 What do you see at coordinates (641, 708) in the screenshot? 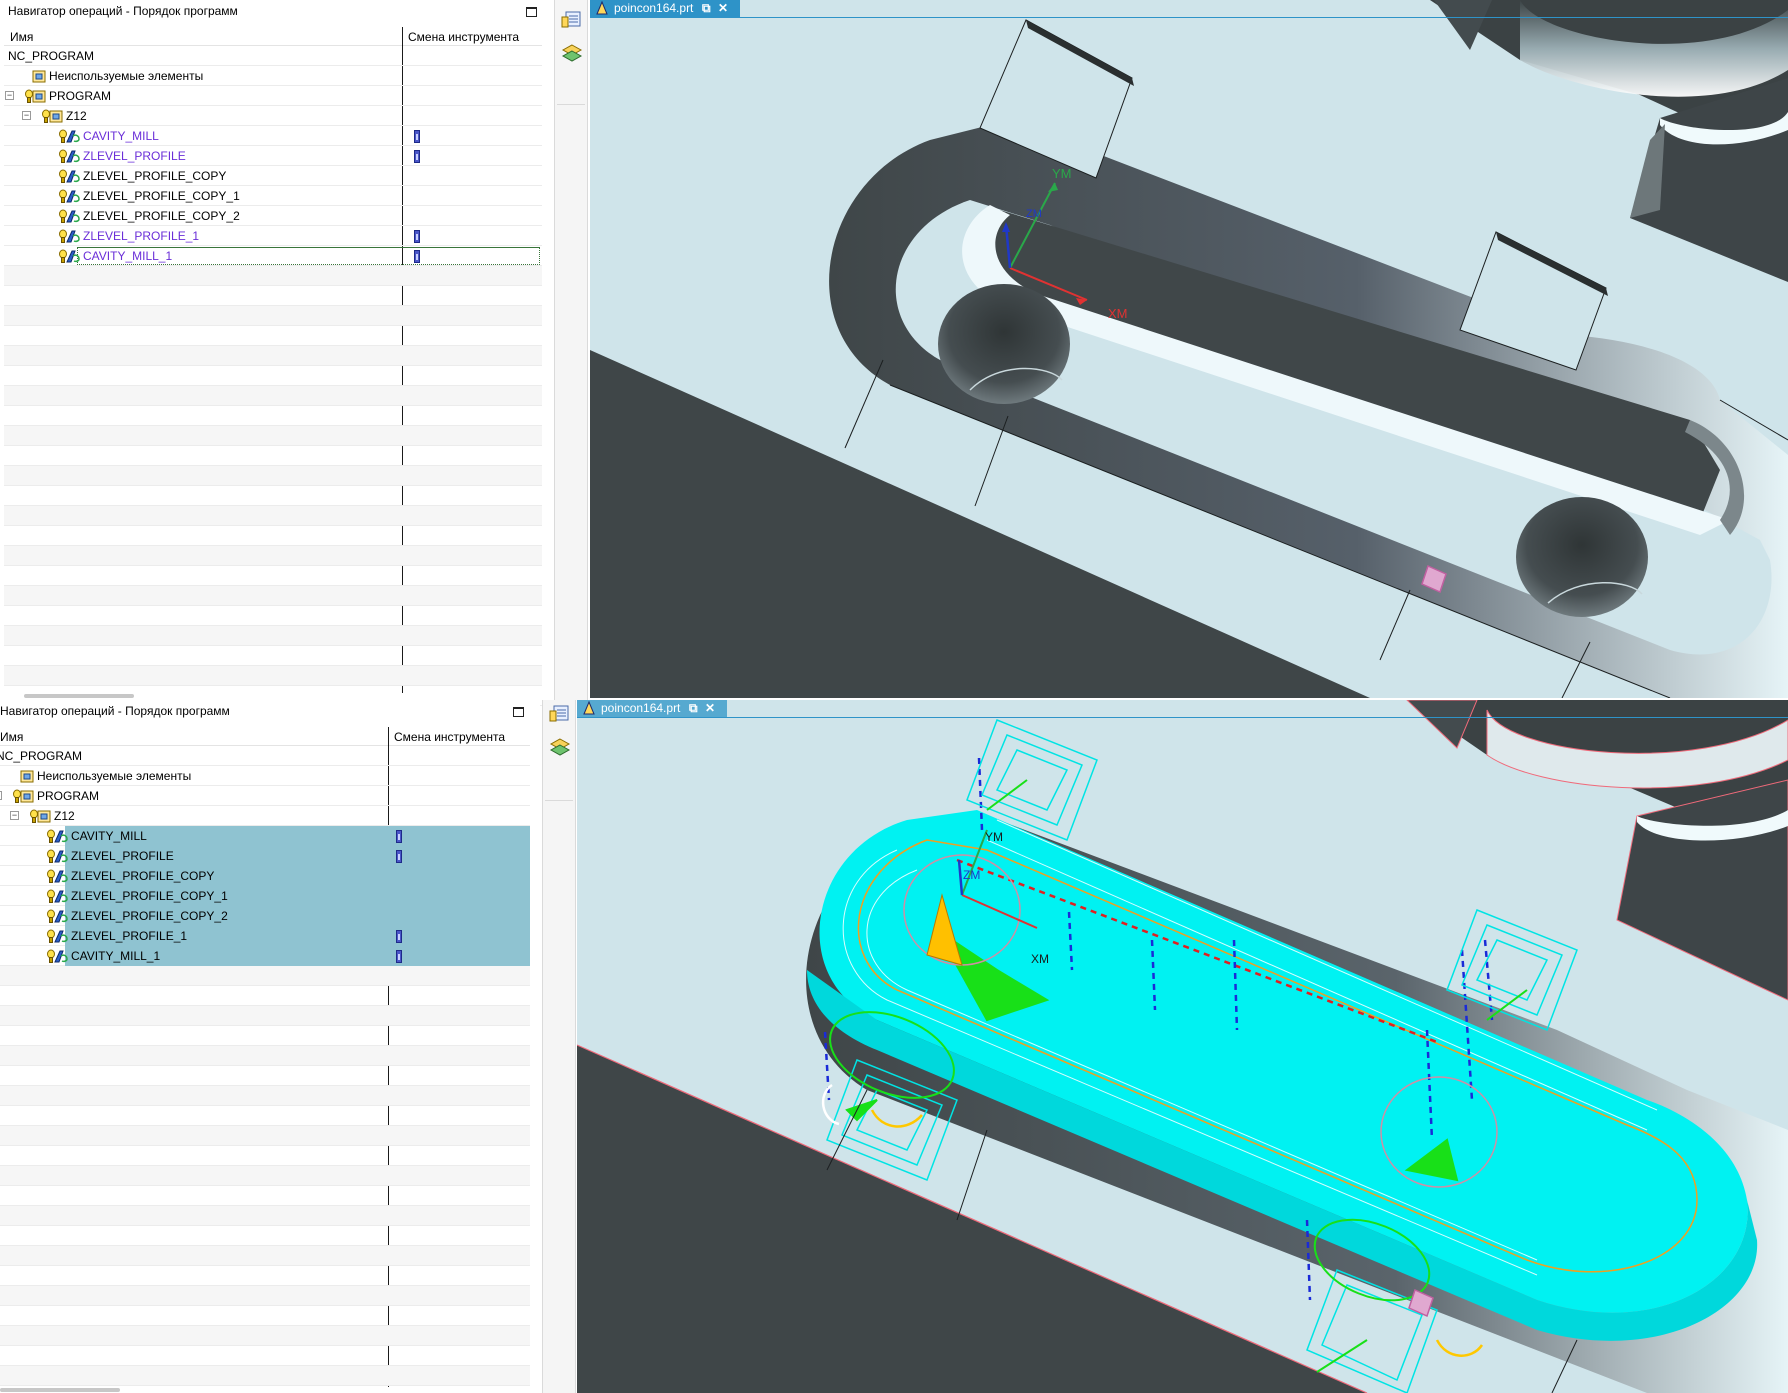
I see `tab-label: poincon164.prt` at bounding box center [641, 708].